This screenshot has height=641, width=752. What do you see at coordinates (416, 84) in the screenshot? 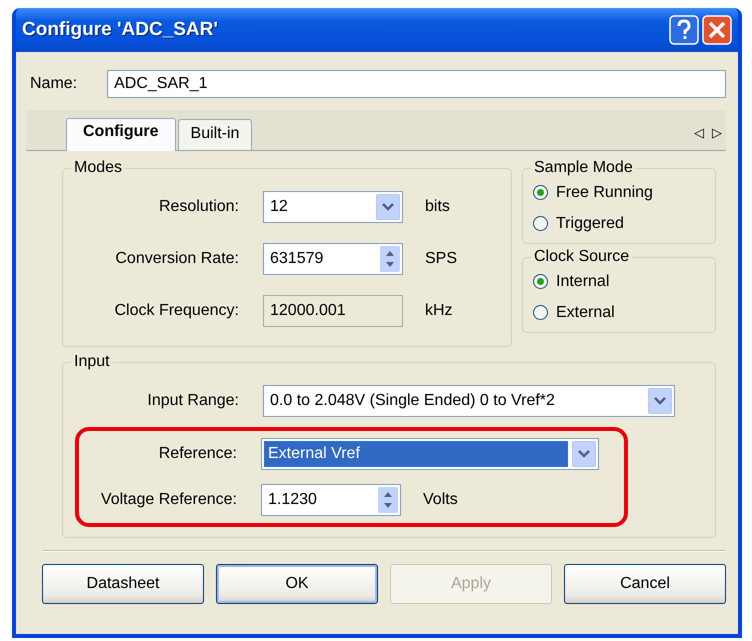
I see `name-field: ADC_SAR_1` at bounding box center [416, 84].